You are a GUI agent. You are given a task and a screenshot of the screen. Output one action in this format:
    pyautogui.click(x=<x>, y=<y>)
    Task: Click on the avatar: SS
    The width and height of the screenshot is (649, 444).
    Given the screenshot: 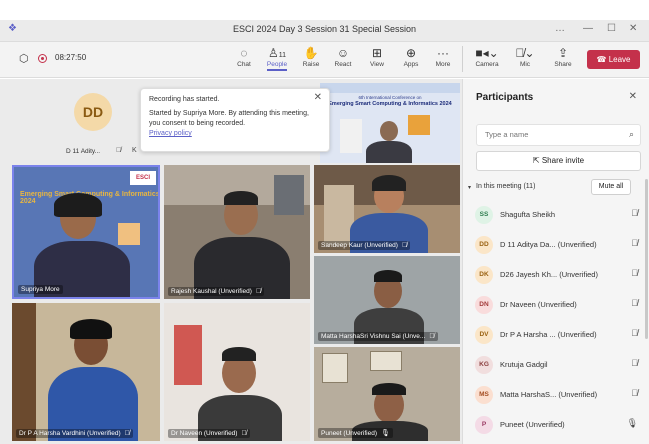 What is the action you would take?
    pyautogui.click(x=484, y=215)
    